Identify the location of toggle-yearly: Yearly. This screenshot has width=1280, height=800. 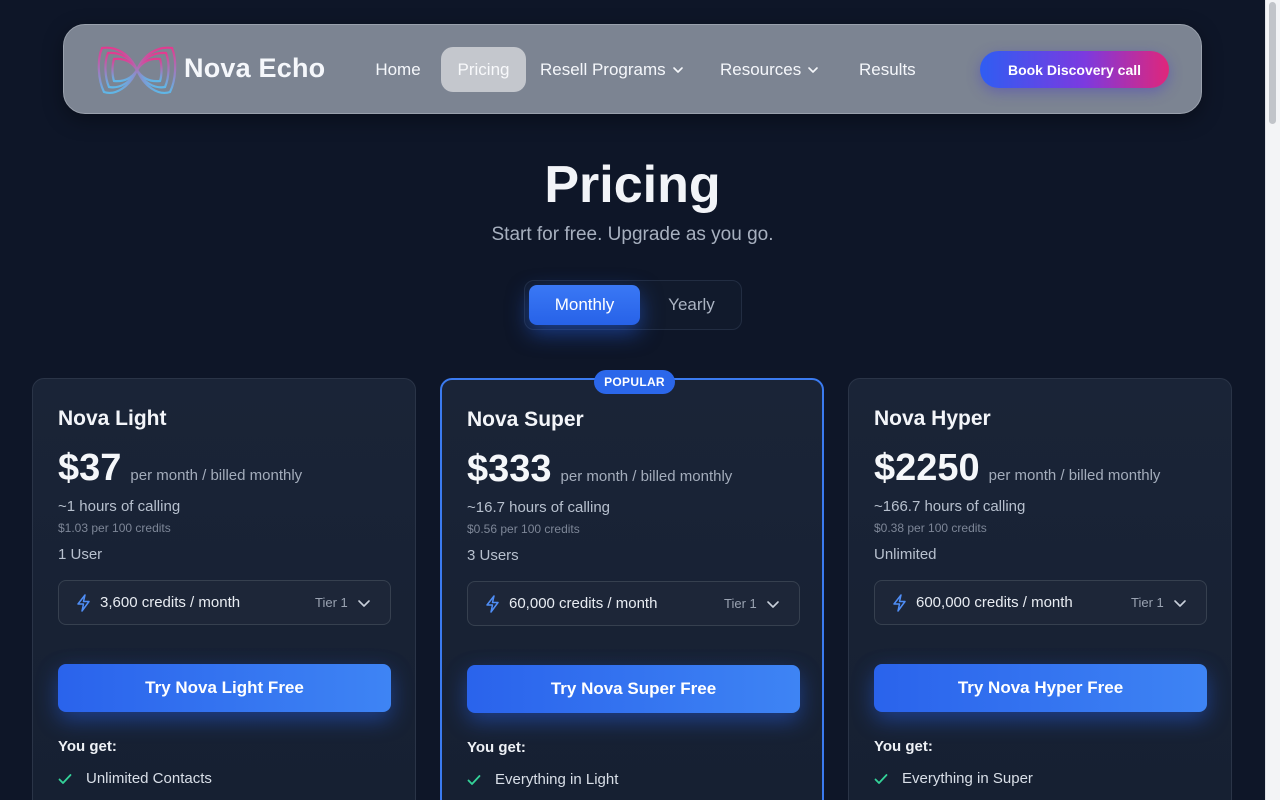
(691, 305).